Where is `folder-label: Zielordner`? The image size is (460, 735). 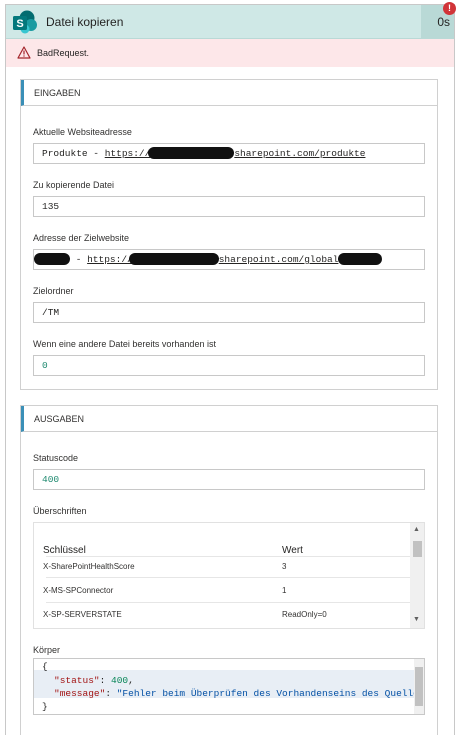 folder-label: Zielordner is located at coordinates (53, 291).